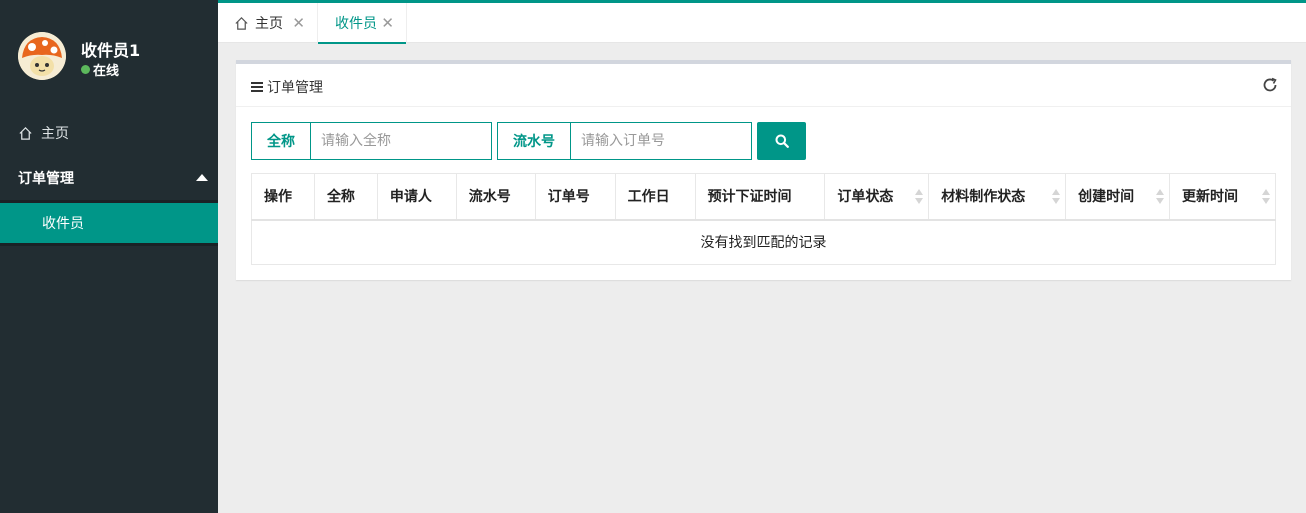 This screenshot has width=1306, height=513. What do you see at coordinates (345, 197) in the screenshot?
I see `column-header-fullname: 全称` at bounding box center [345, 197].